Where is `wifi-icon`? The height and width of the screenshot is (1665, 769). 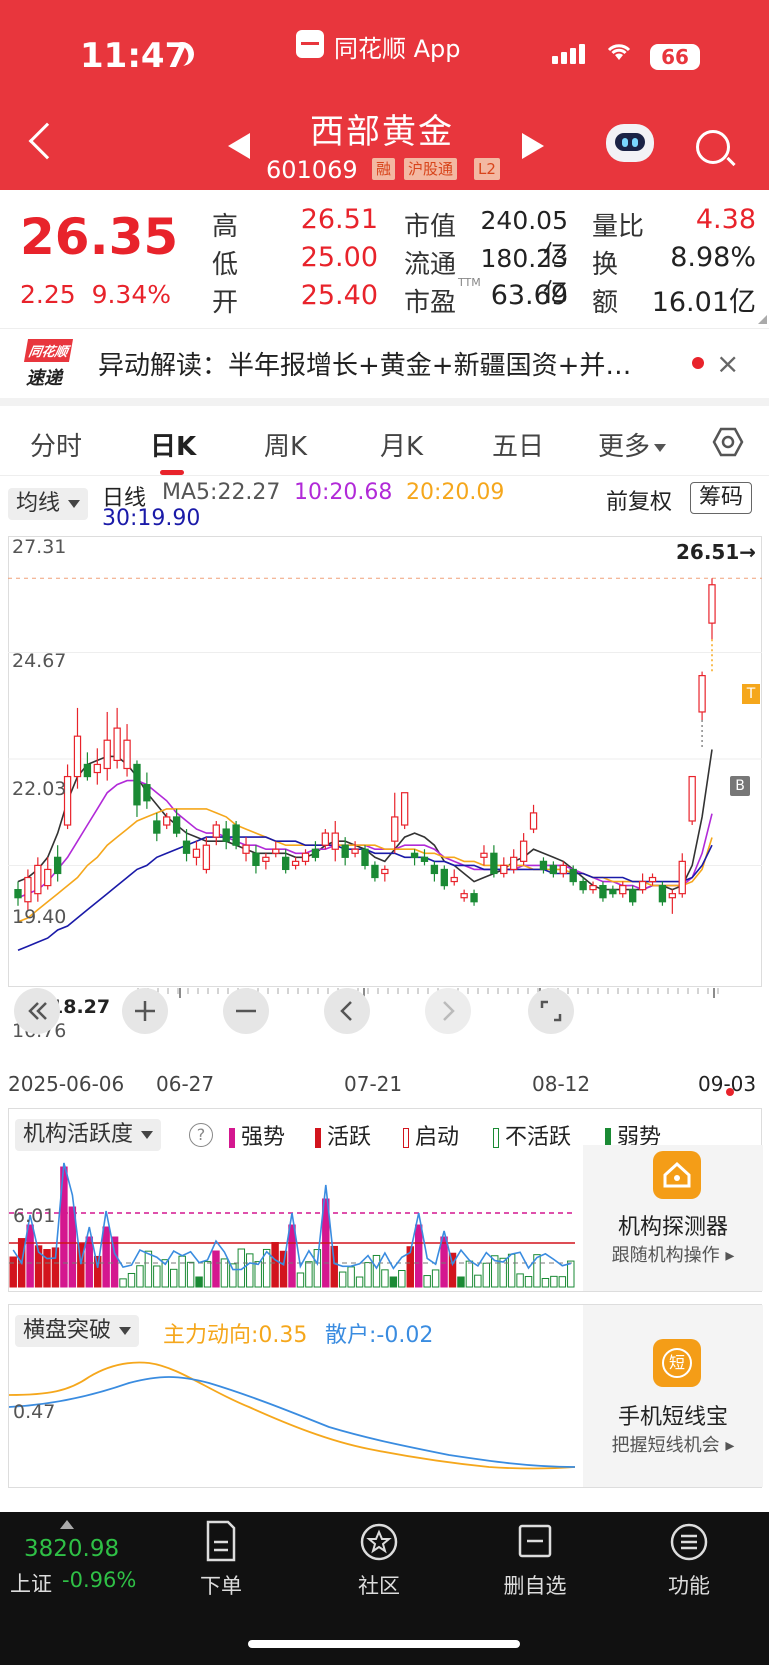 wifi-icon is located at coordinates (619, 55).